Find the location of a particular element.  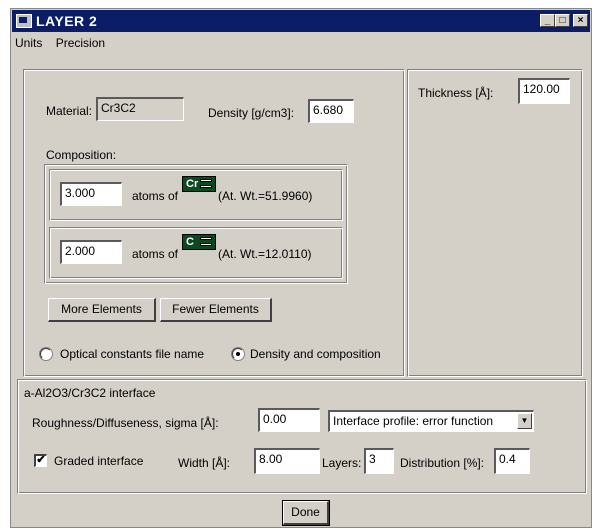

layers-field: 3 is located at coordinates (379, 461).